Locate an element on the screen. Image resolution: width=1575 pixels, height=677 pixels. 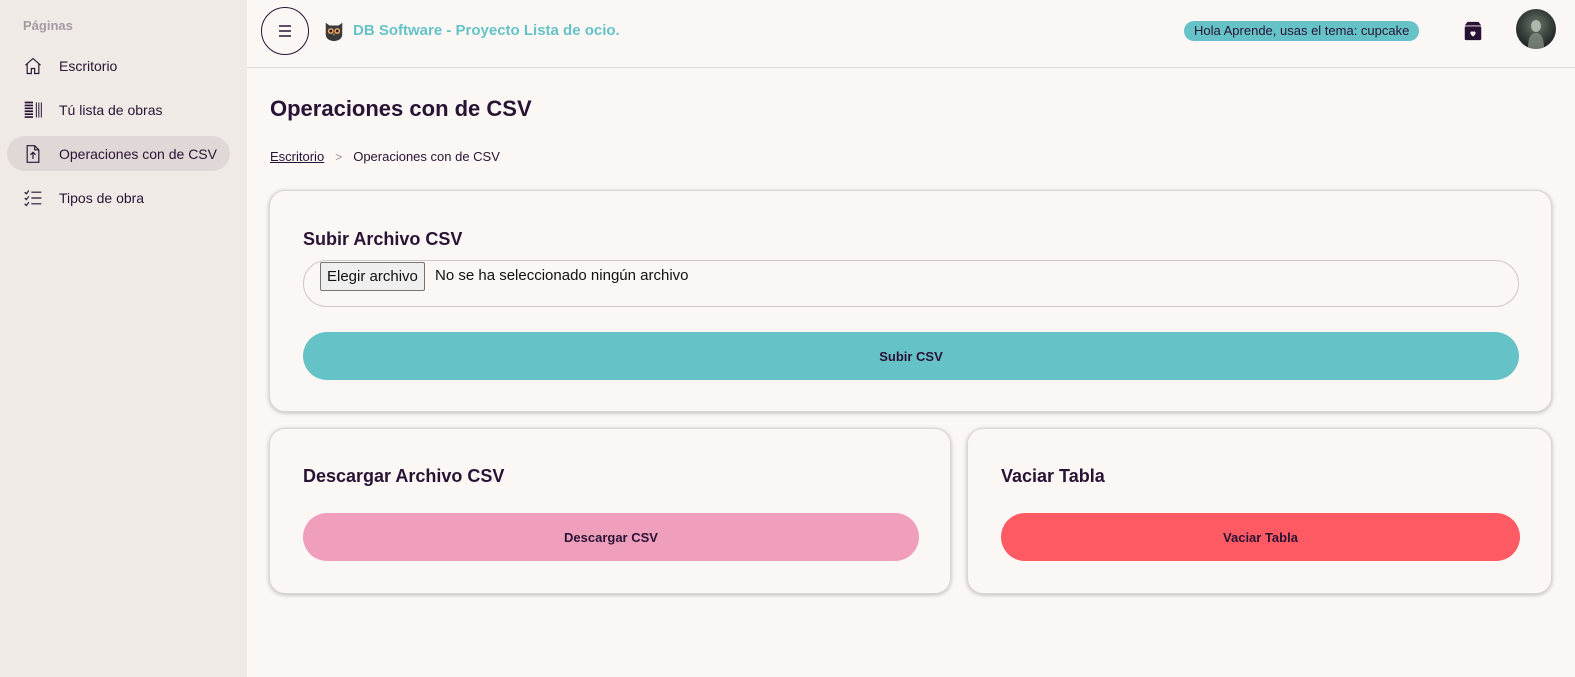
breadcrumb: Escritorio > Operaciones con de CSV is located at coordinates (385, 156).